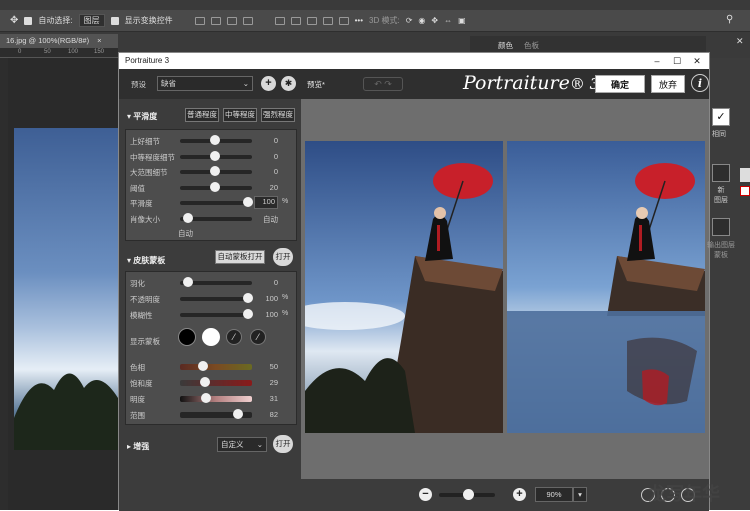  I want to click on output-mask-checkbox, so click(721, 227).